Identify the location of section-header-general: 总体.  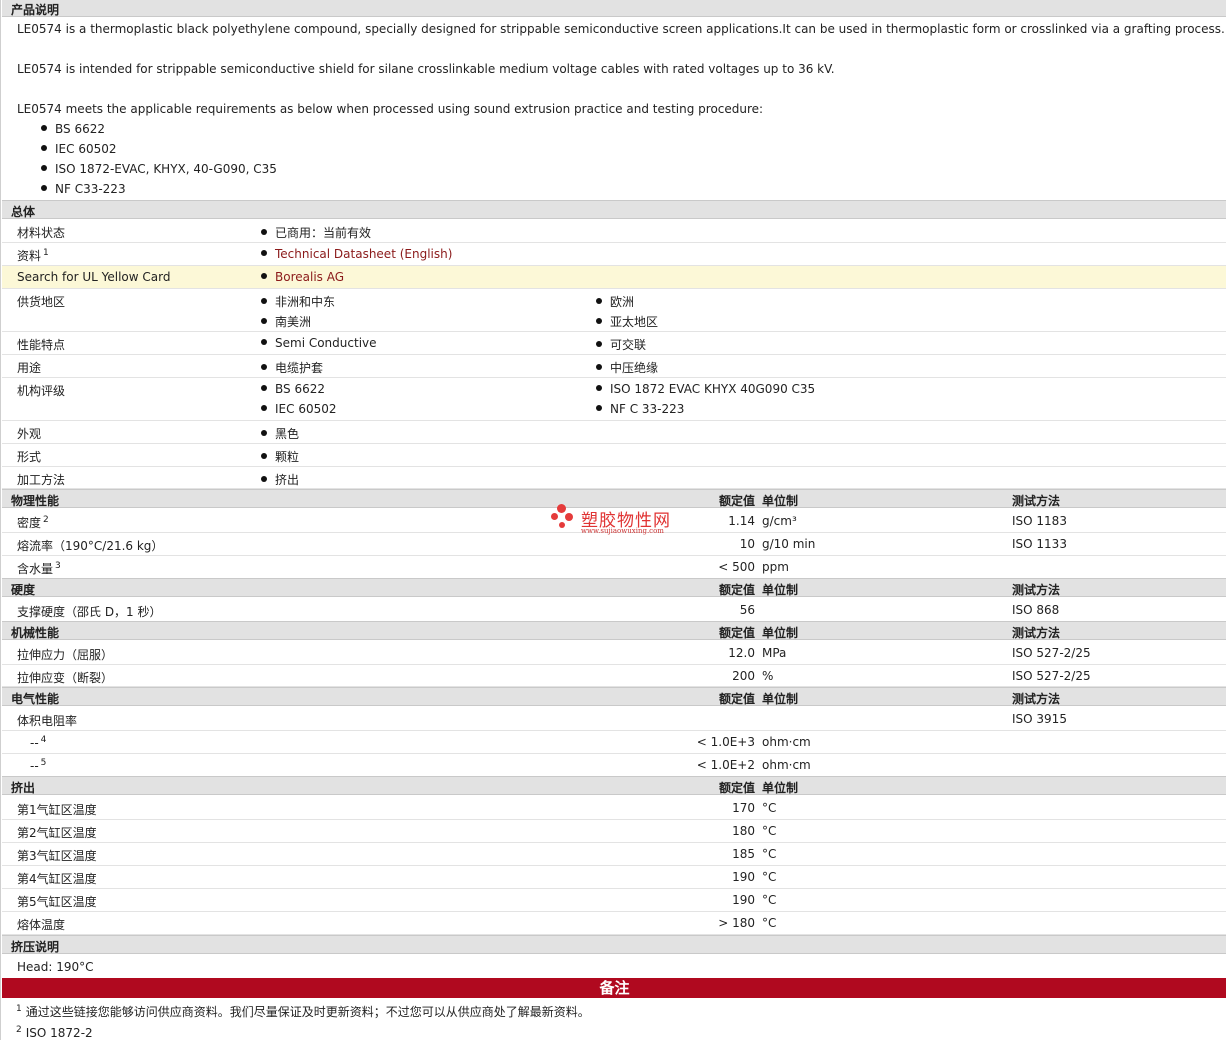
(614, 209).